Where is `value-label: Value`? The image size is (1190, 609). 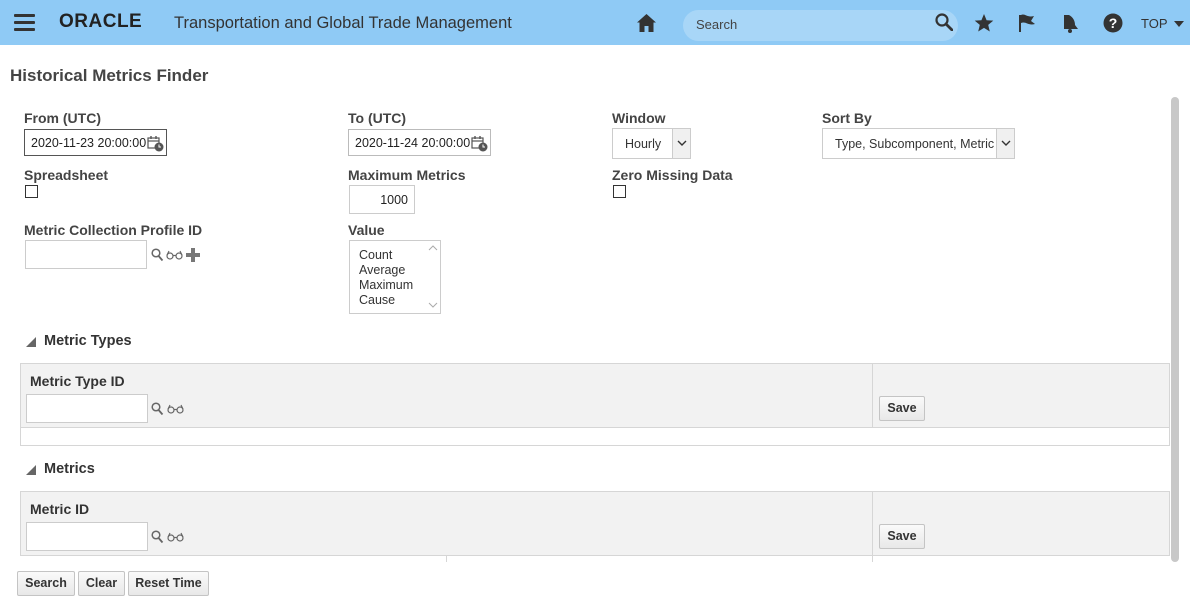 value-label: Value is located at coordinates (366, 230).